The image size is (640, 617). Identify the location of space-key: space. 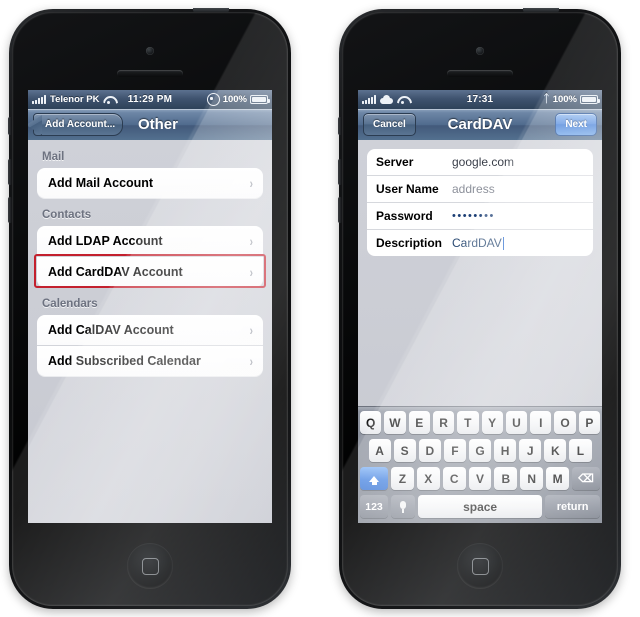
(480, 506).